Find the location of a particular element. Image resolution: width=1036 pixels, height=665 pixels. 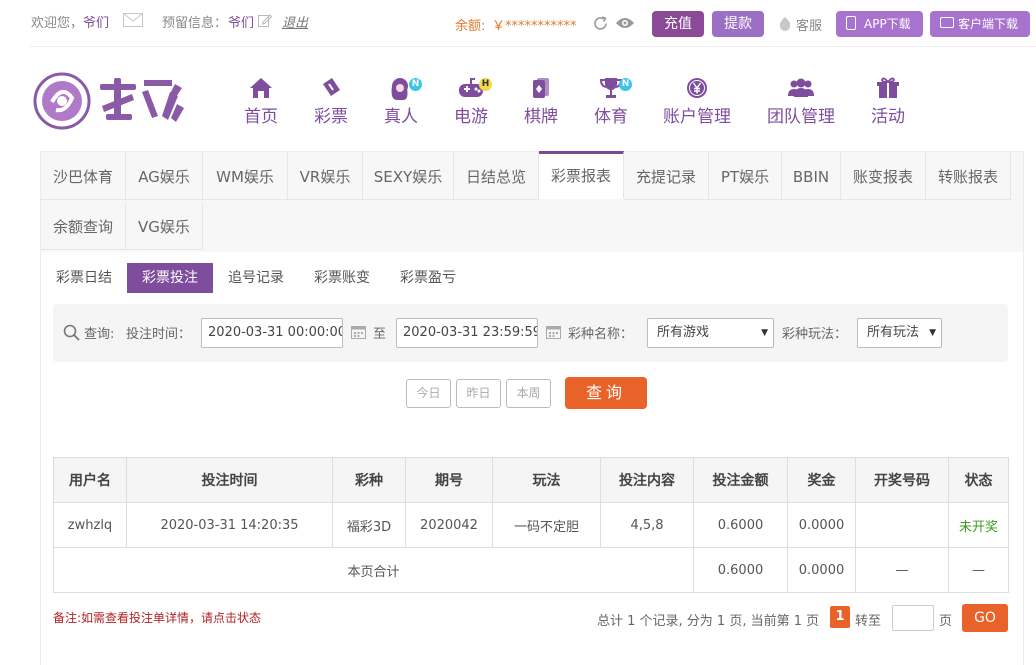

recharge-button: 充值 is located at coordinates (678, 24).